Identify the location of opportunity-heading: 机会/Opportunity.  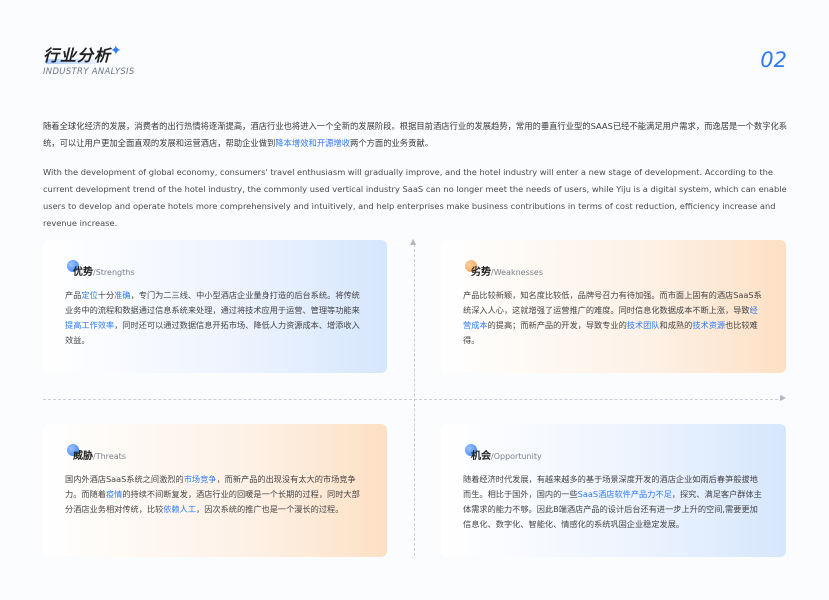
(614, 454).